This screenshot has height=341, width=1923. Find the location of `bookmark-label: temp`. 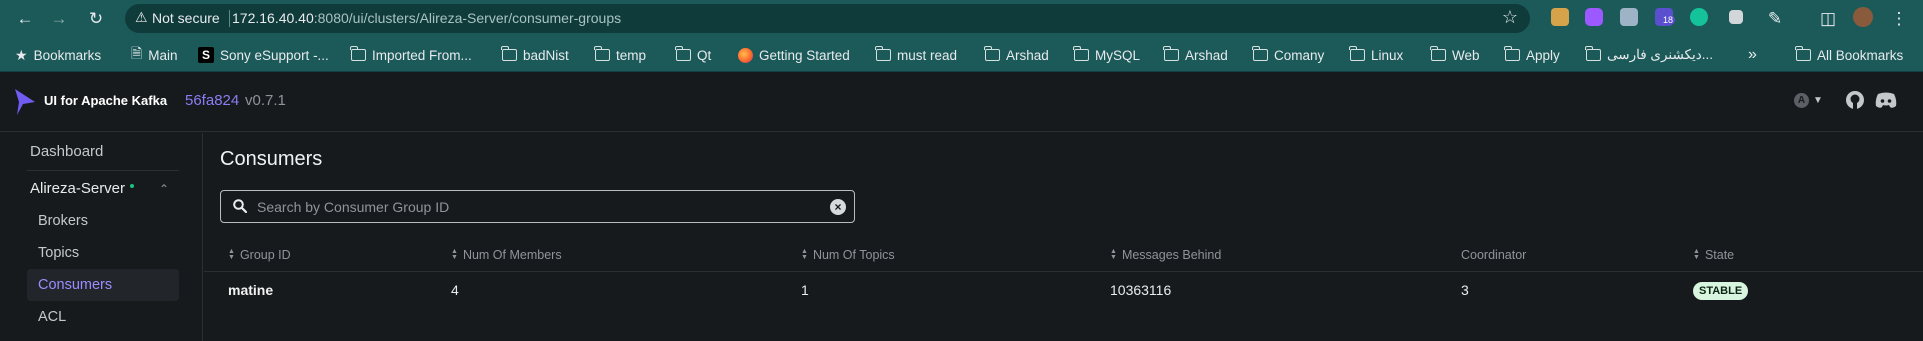

bookmark-label: temp is located at coordinates (631, 55).